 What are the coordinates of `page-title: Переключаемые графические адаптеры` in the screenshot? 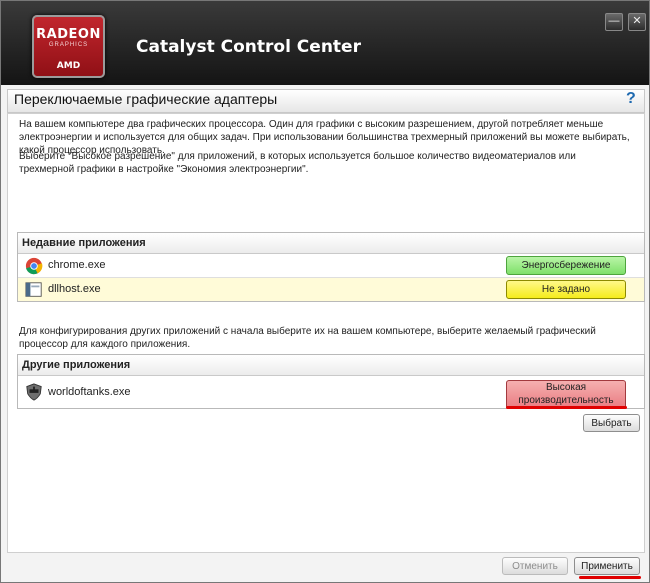 It's located at (146, 99).